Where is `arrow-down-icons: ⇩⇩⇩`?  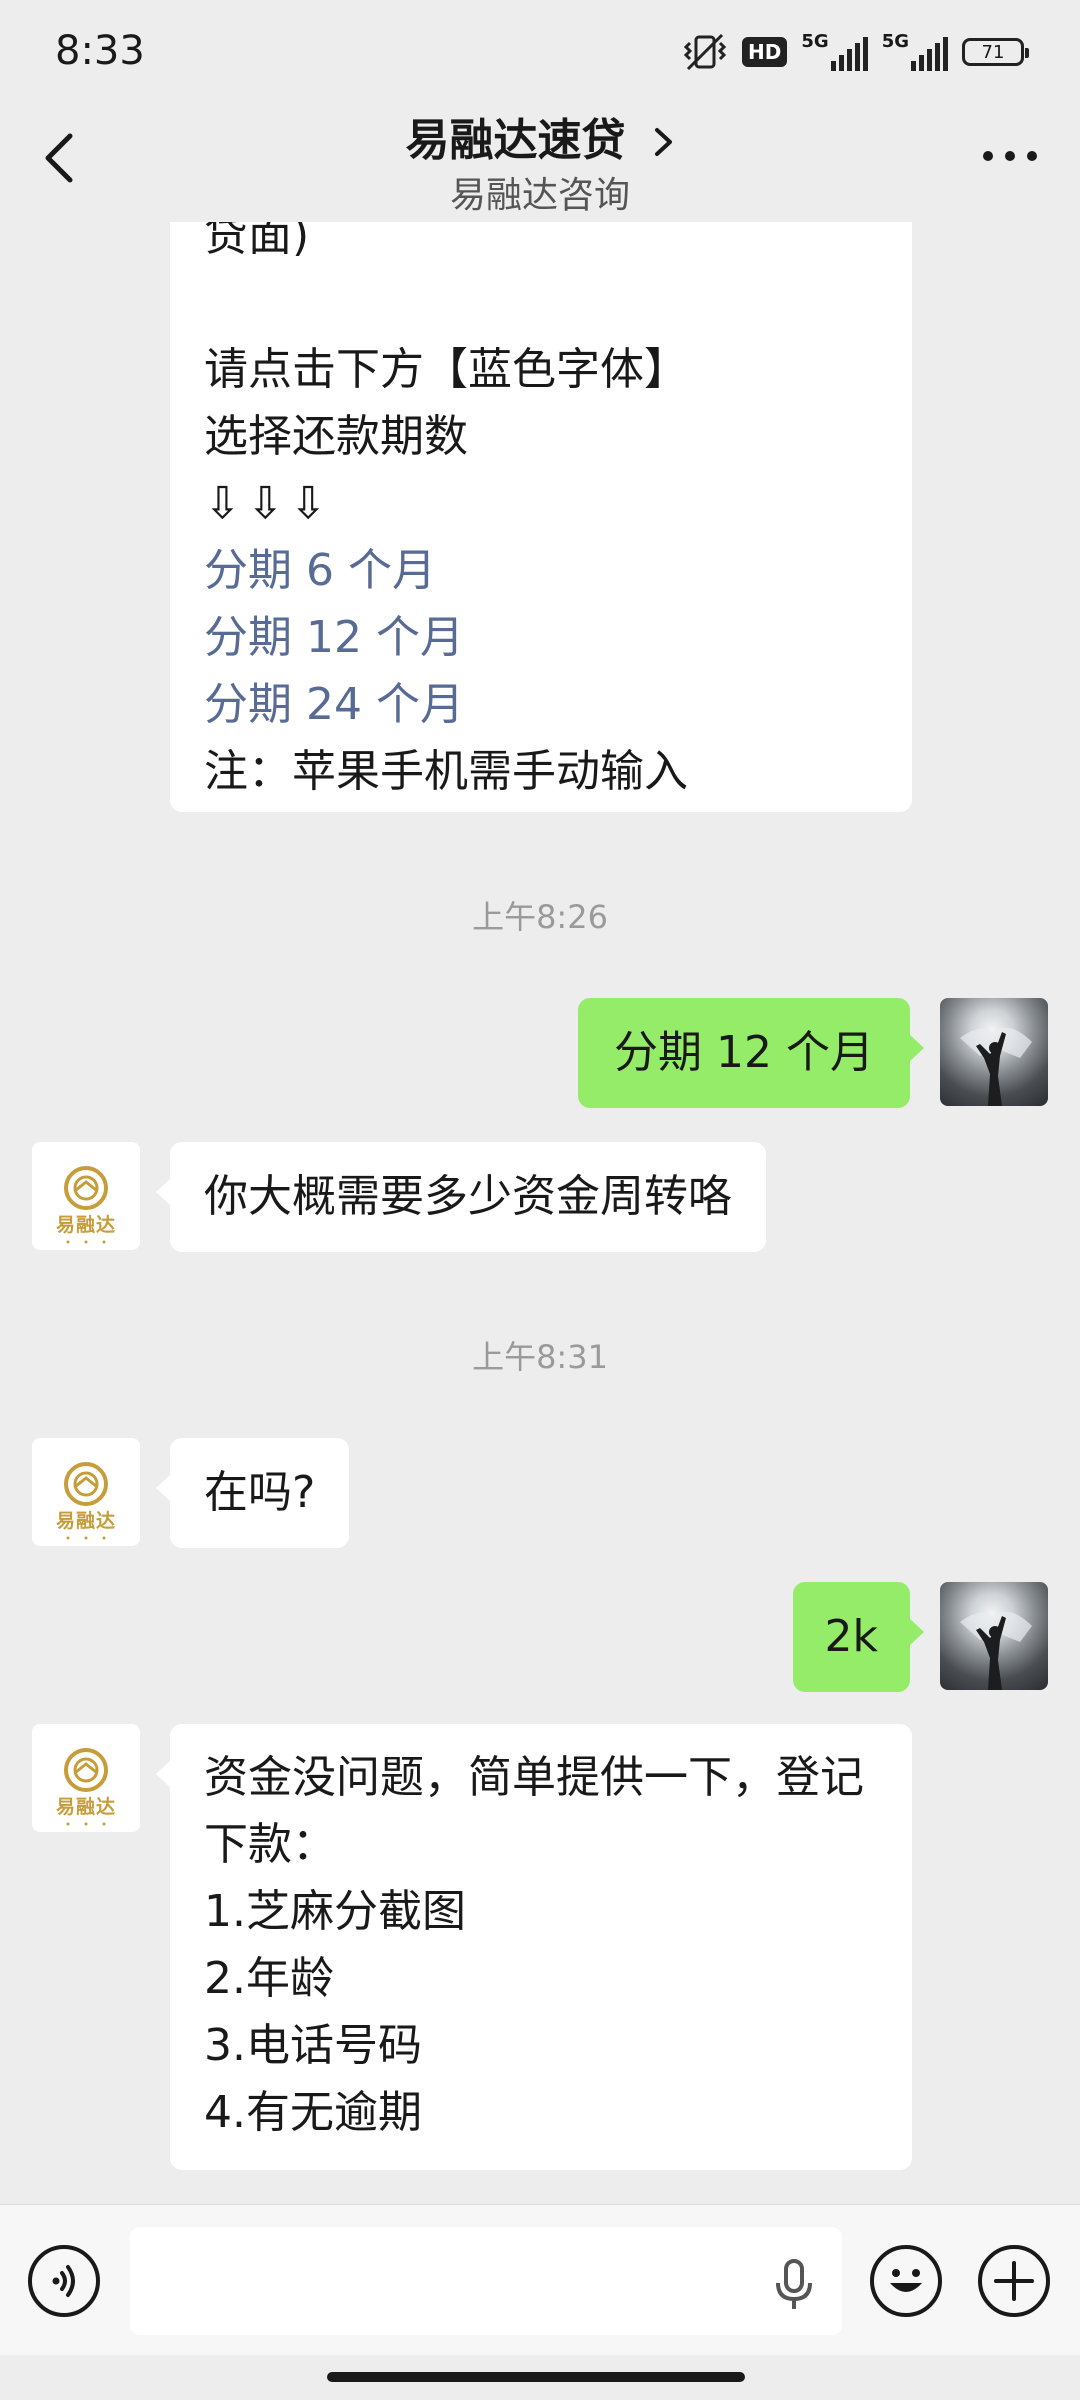 arrow-down-icons: ⇩⇩⇩ is located at coordinates (268, 503).